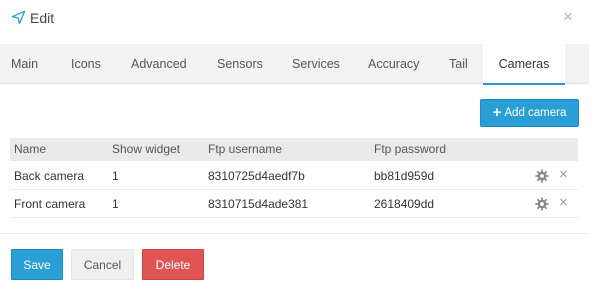  What do you see at coordinates (294, 18) in the screenshot?
I see `dialog-header: Edit ×` at bounding box center [294, 18].